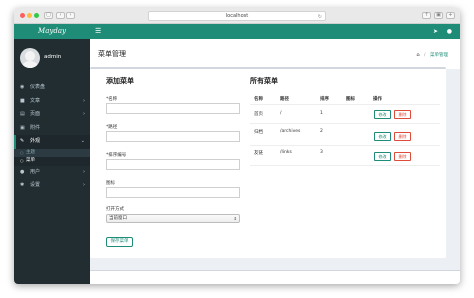 The width and height of the screenshot is (474, 298). I want to click on sidebar-item-label: 页面, so click(35, 114).